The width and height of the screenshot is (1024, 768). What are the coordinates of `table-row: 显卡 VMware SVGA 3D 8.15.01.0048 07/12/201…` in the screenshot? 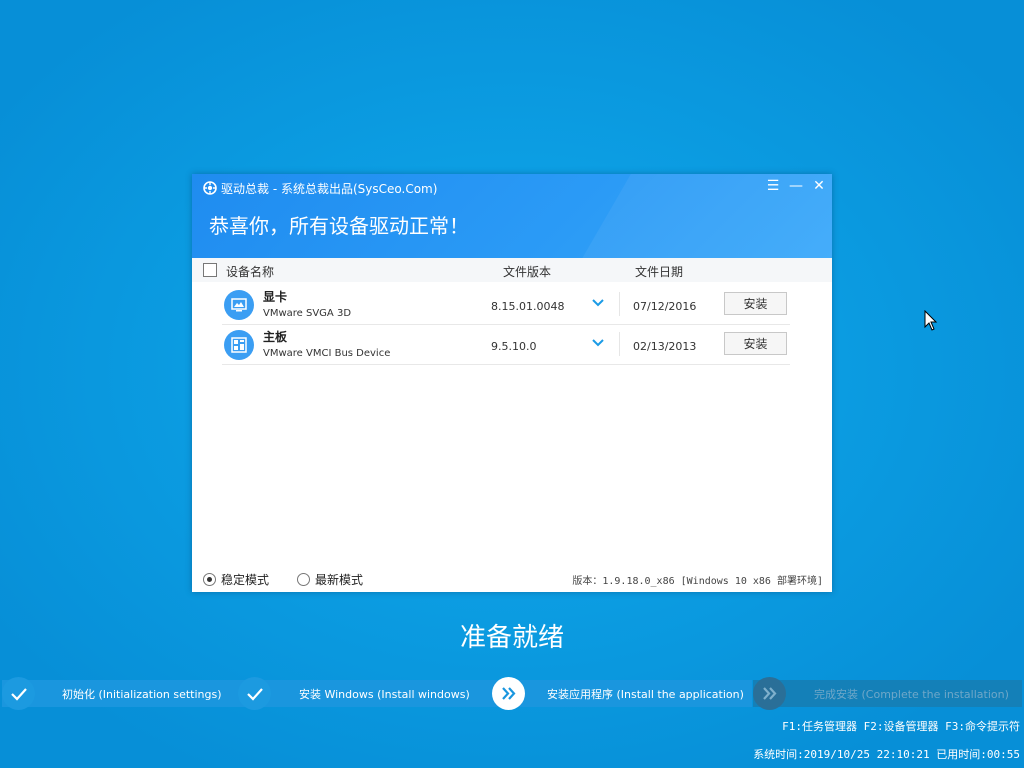 It's located at (506, 304).